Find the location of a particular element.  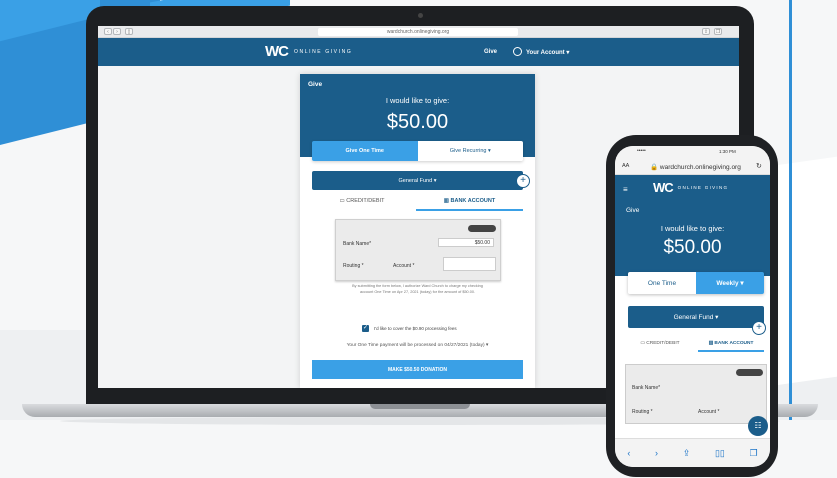

phone-add-fund-icon: + is located at coordinates (759, 328).